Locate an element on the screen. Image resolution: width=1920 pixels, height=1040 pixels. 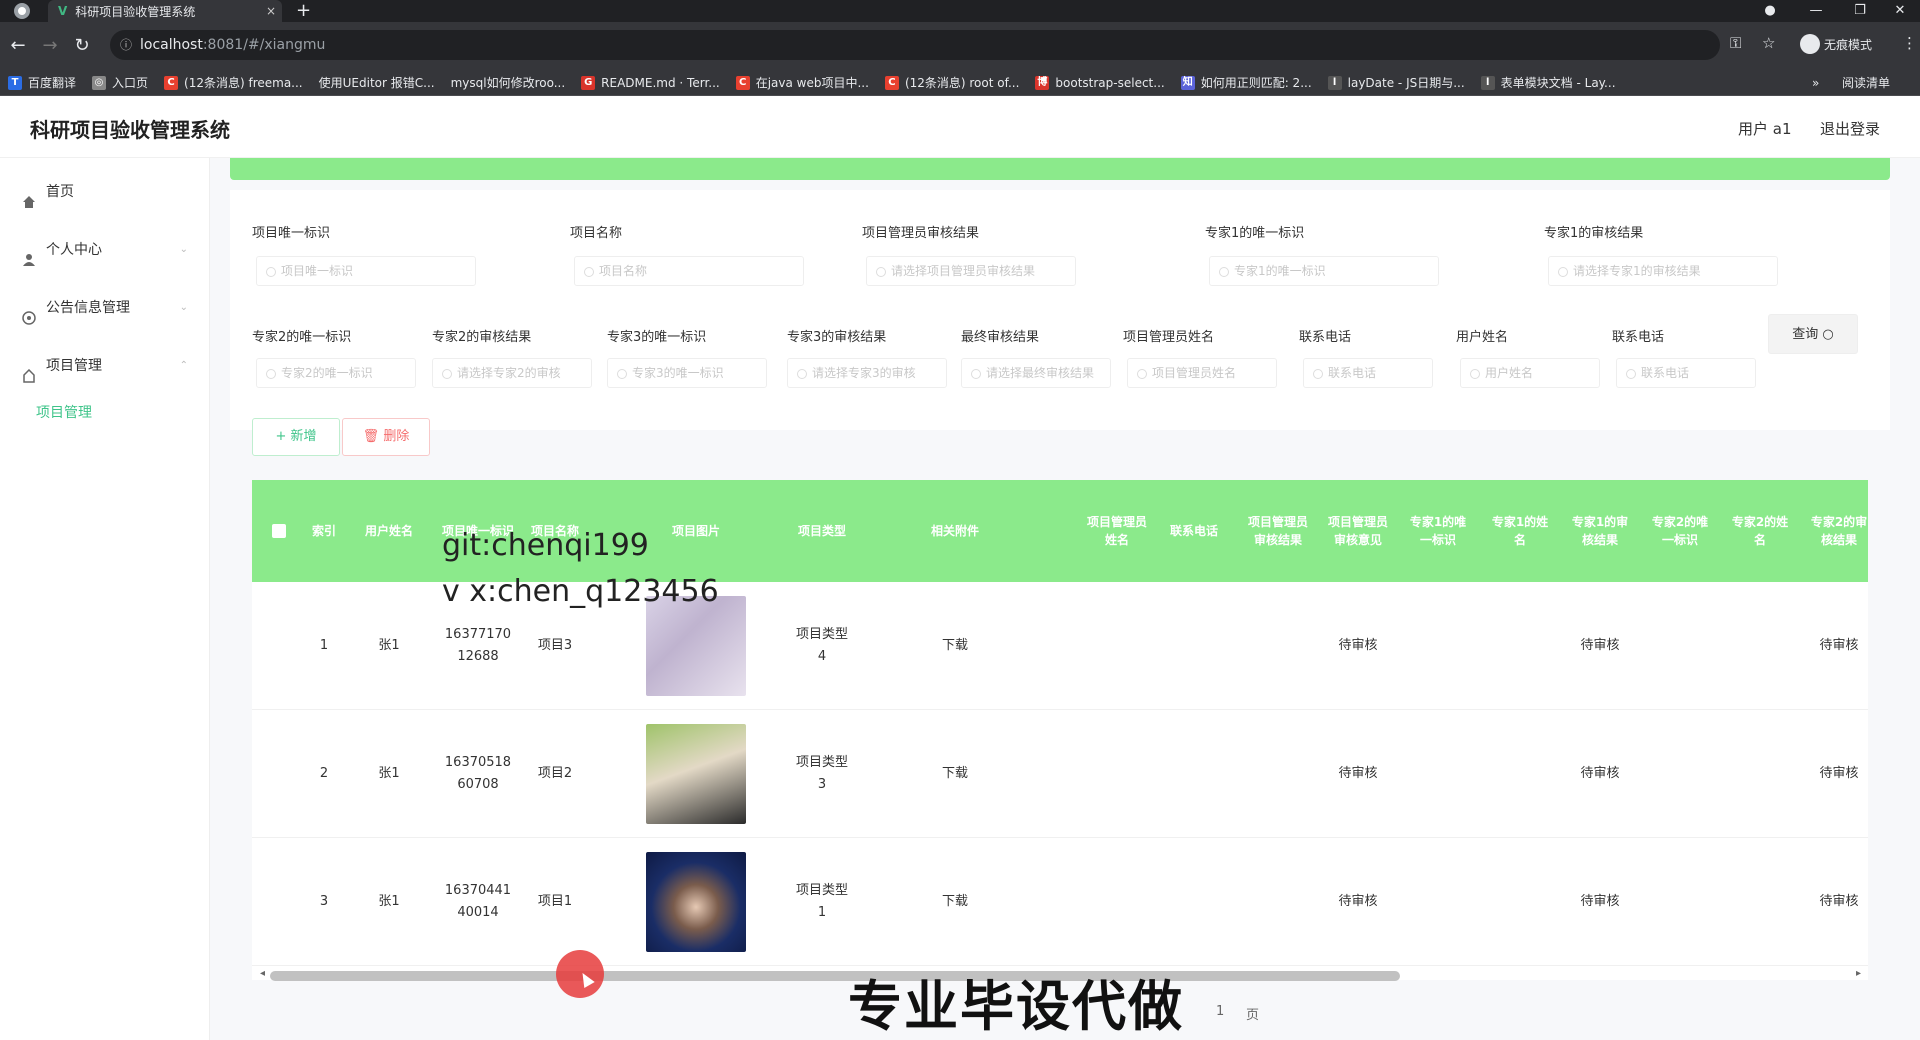
admin-name-input: 项目管理员姓名 is located at coordinates (1202, 373).